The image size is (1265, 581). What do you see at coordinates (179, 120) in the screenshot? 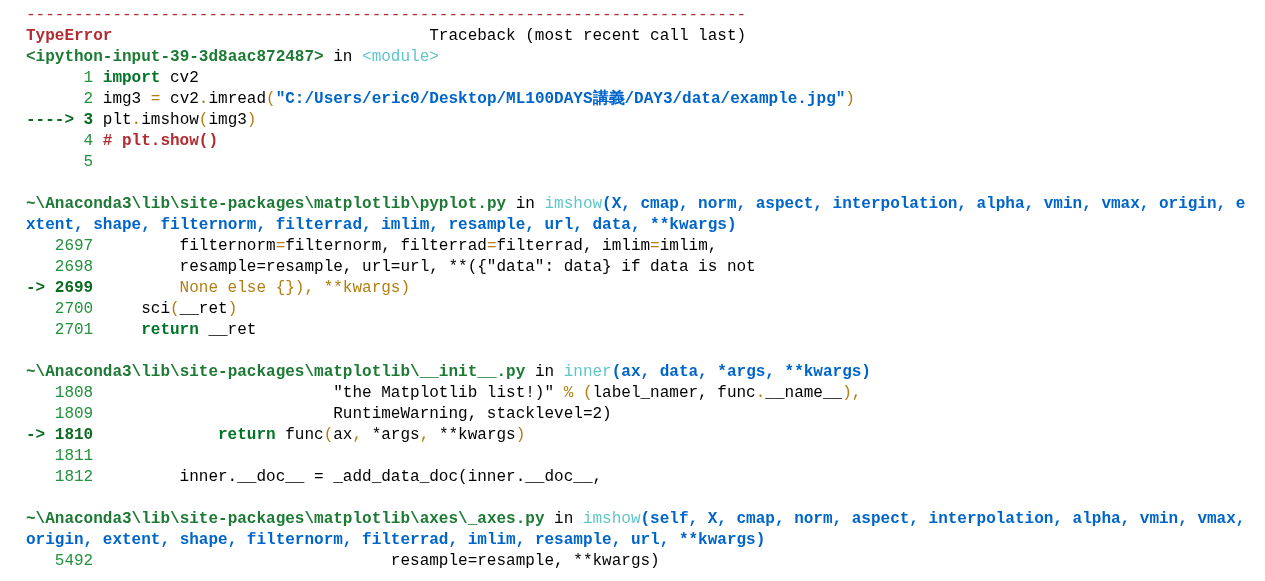
I see `code-line: plt.imshow(img3)` at bounding box center [179, 120].